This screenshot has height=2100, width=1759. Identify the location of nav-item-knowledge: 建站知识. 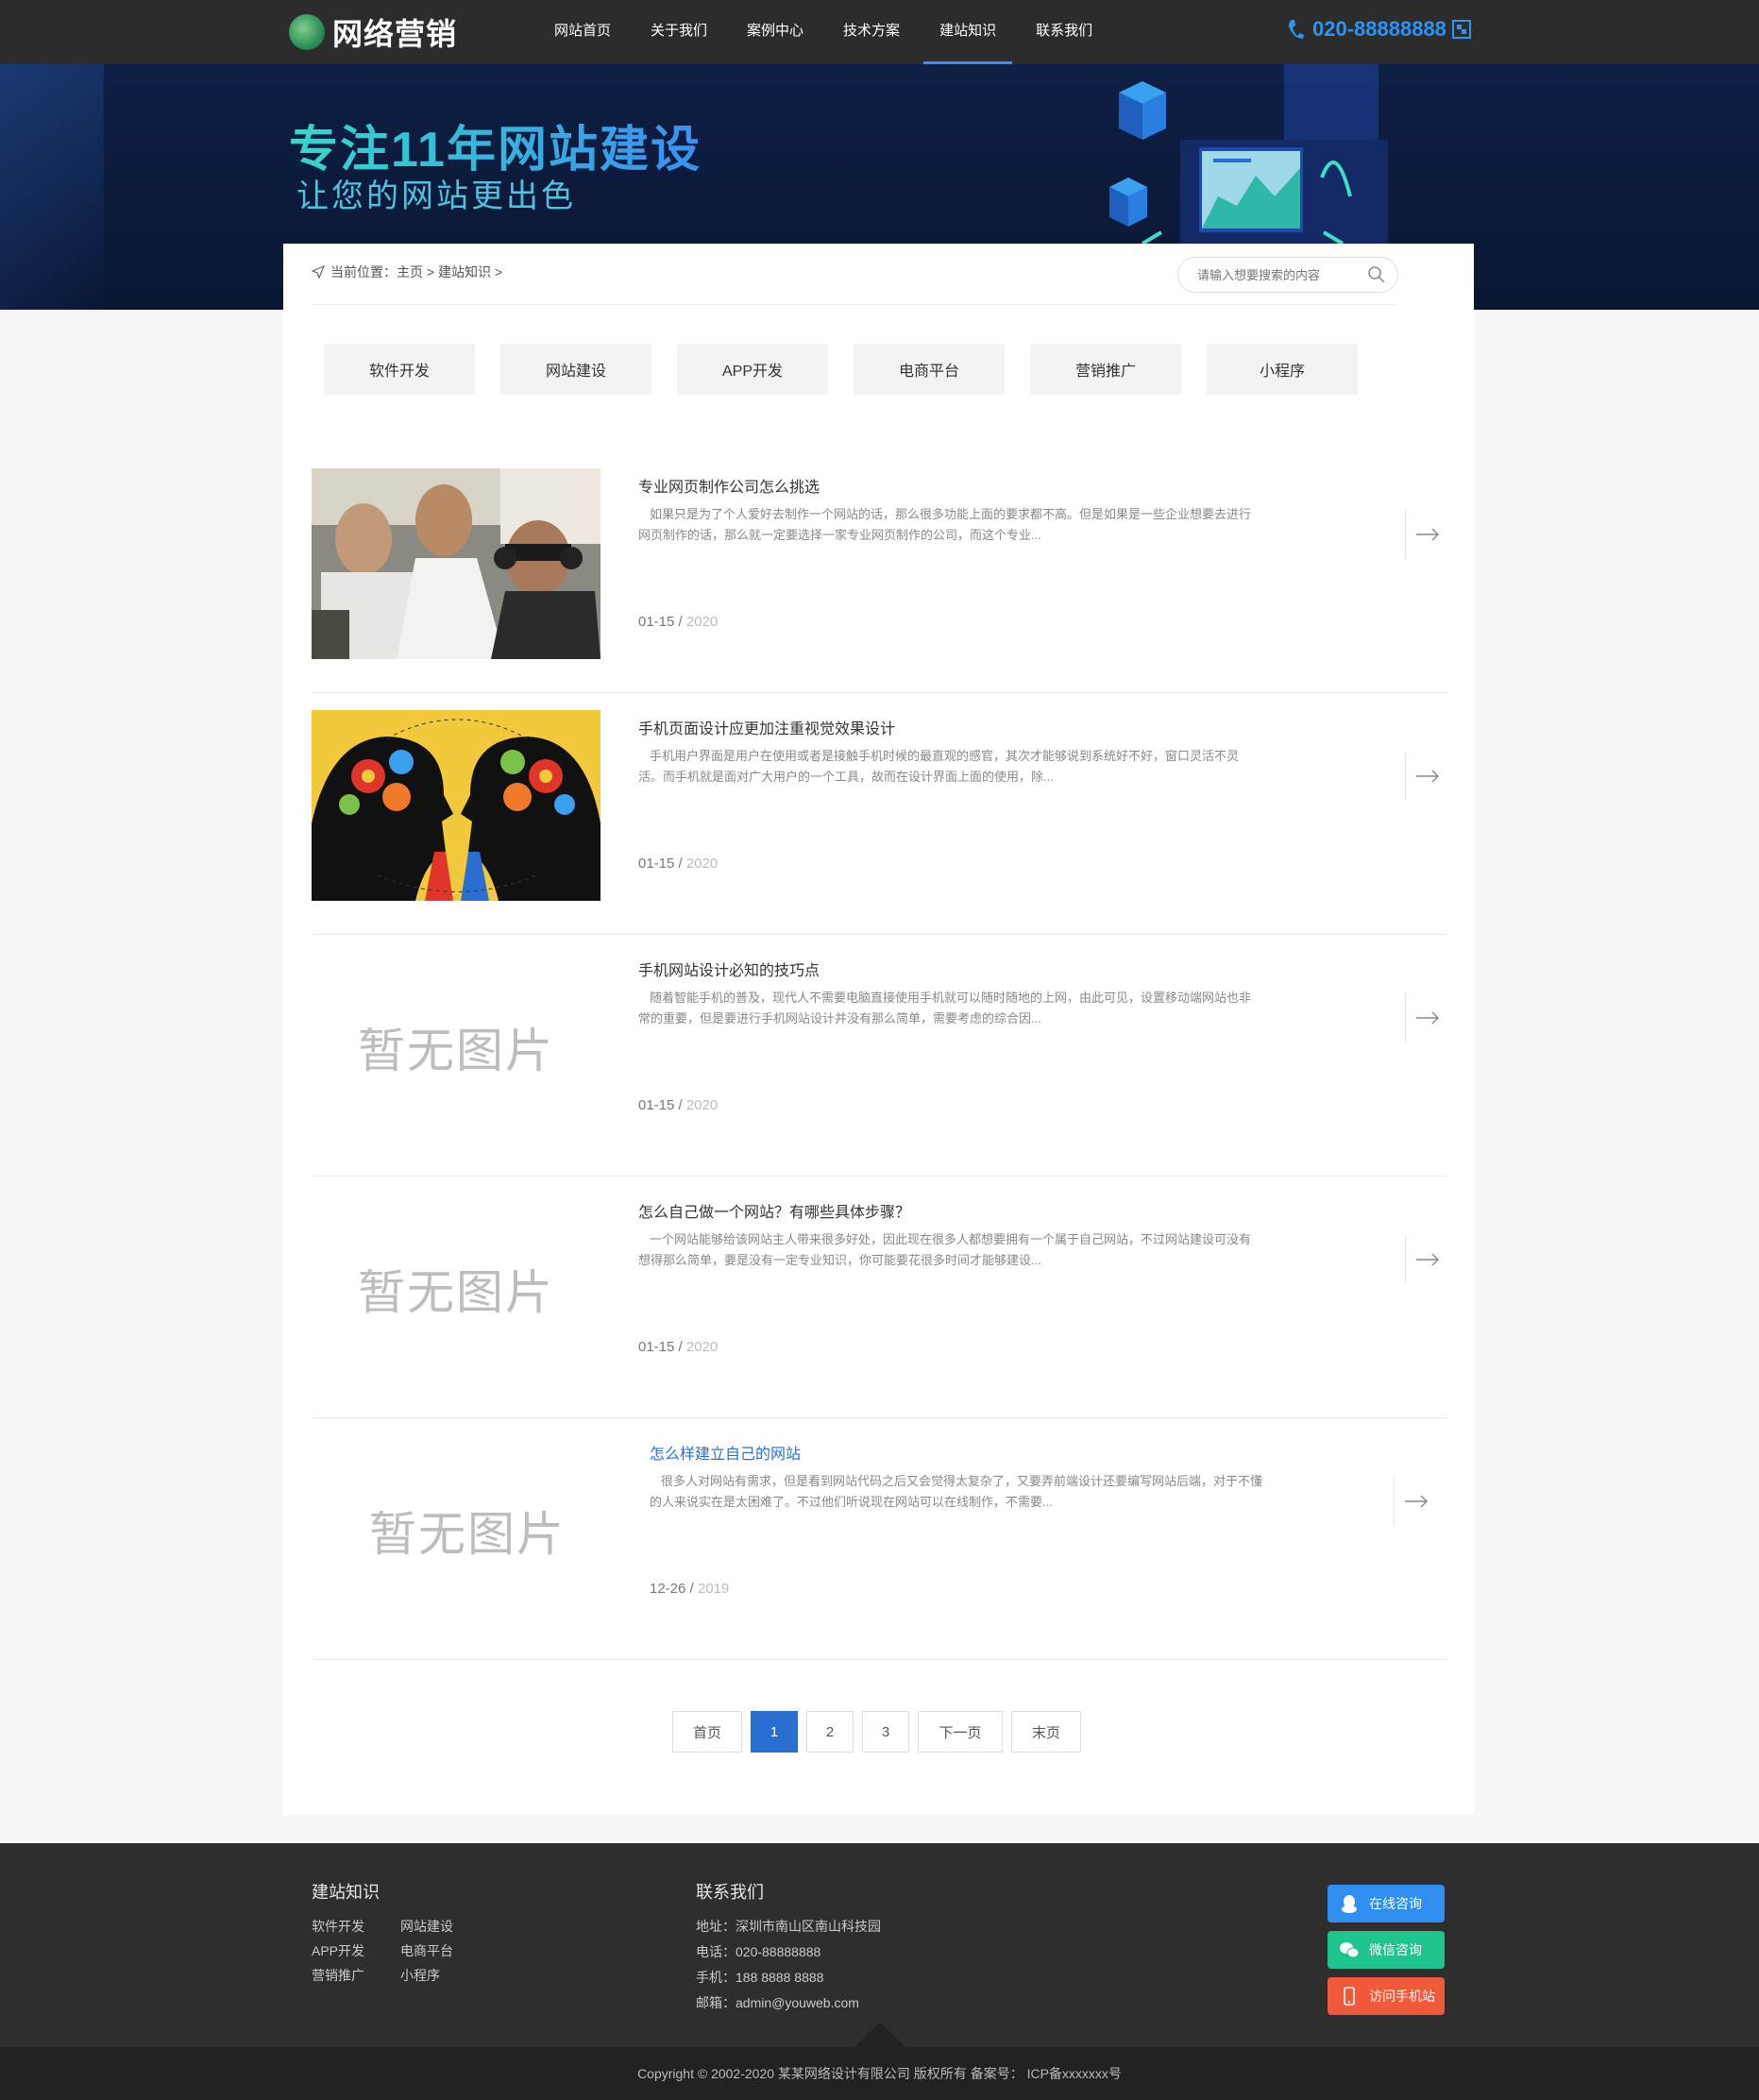
(968, 32).